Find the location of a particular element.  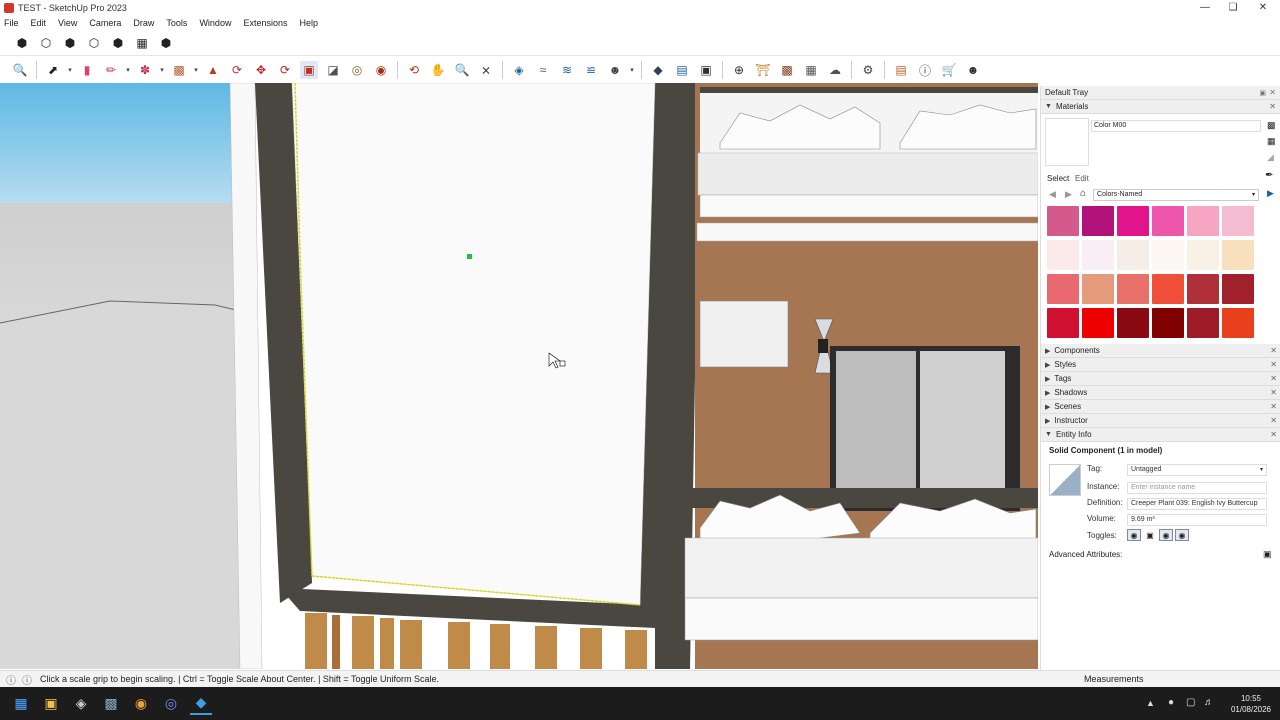

orbit-icon: ⟲ is located at coordinates (414, 70).